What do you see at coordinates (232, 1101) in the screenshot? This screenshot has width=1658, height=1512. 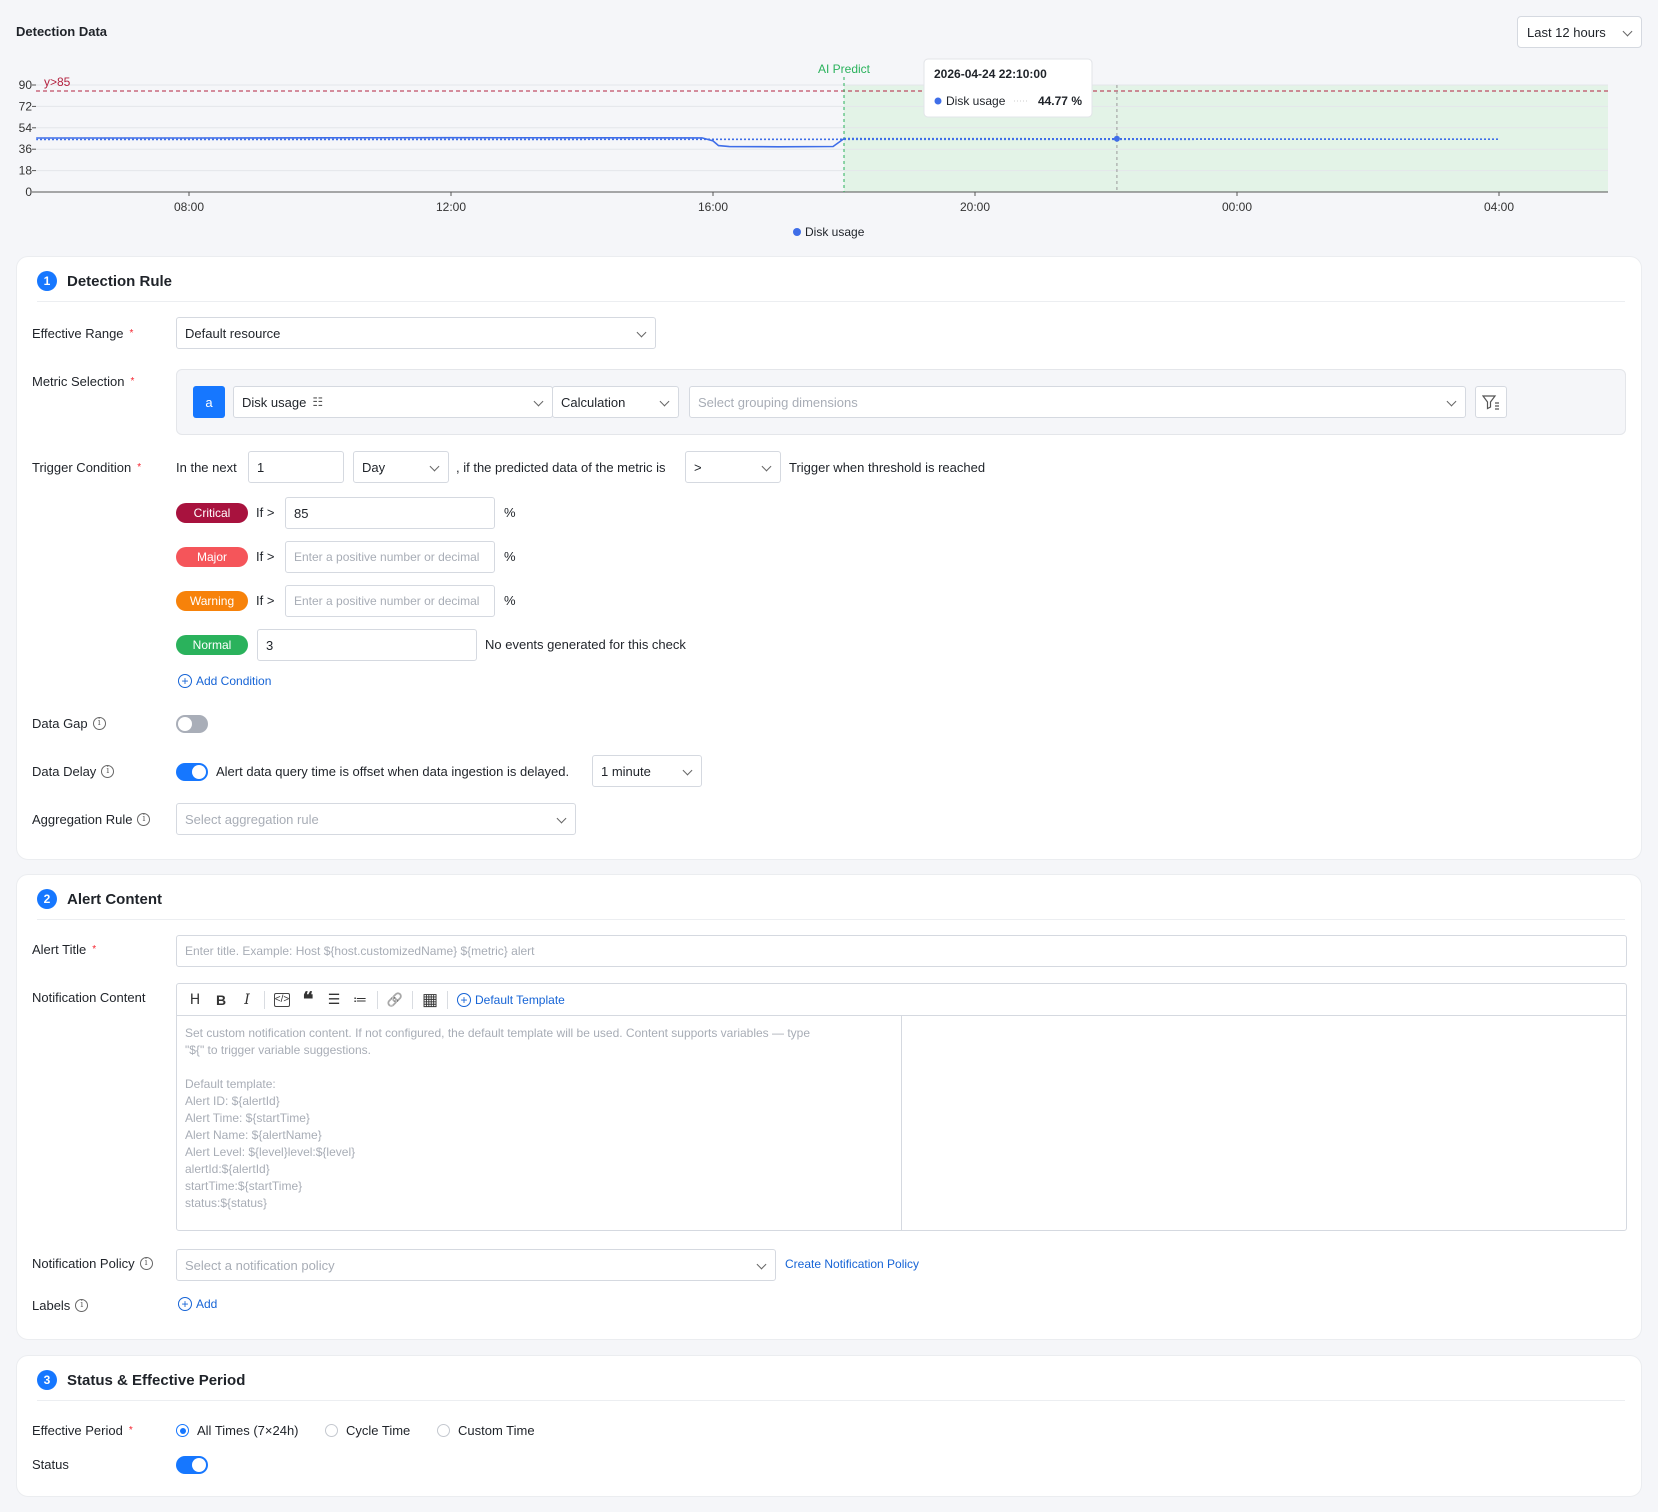 I see `placeholder-line: Alert ID: ${alertId}` at bounding box center [232, 1101].